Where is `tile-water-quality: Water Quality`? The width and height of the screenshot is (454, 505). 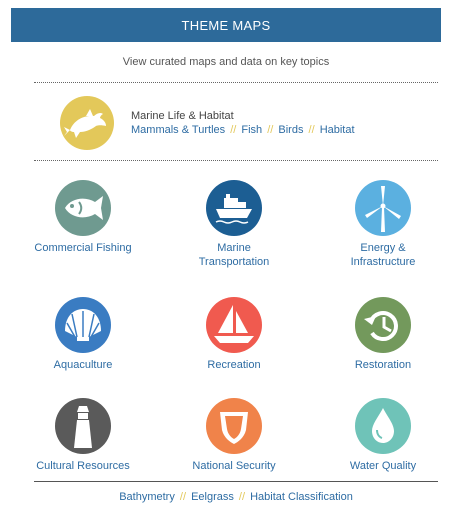
tile-water-quality: Water Quality is located at coordinates (381, 435).